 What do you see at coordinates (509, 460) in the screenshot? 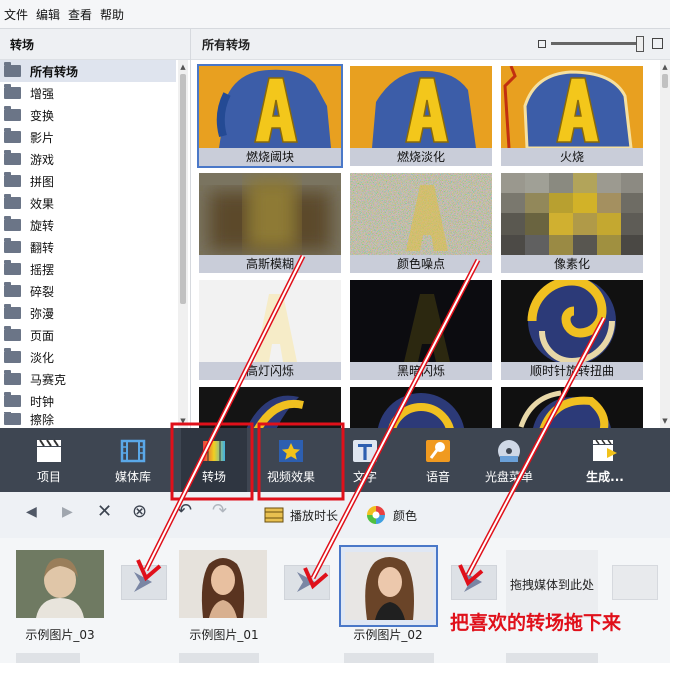
I see `tool-disc-menu: 光盘菜单` at bounding box center [509, 460].